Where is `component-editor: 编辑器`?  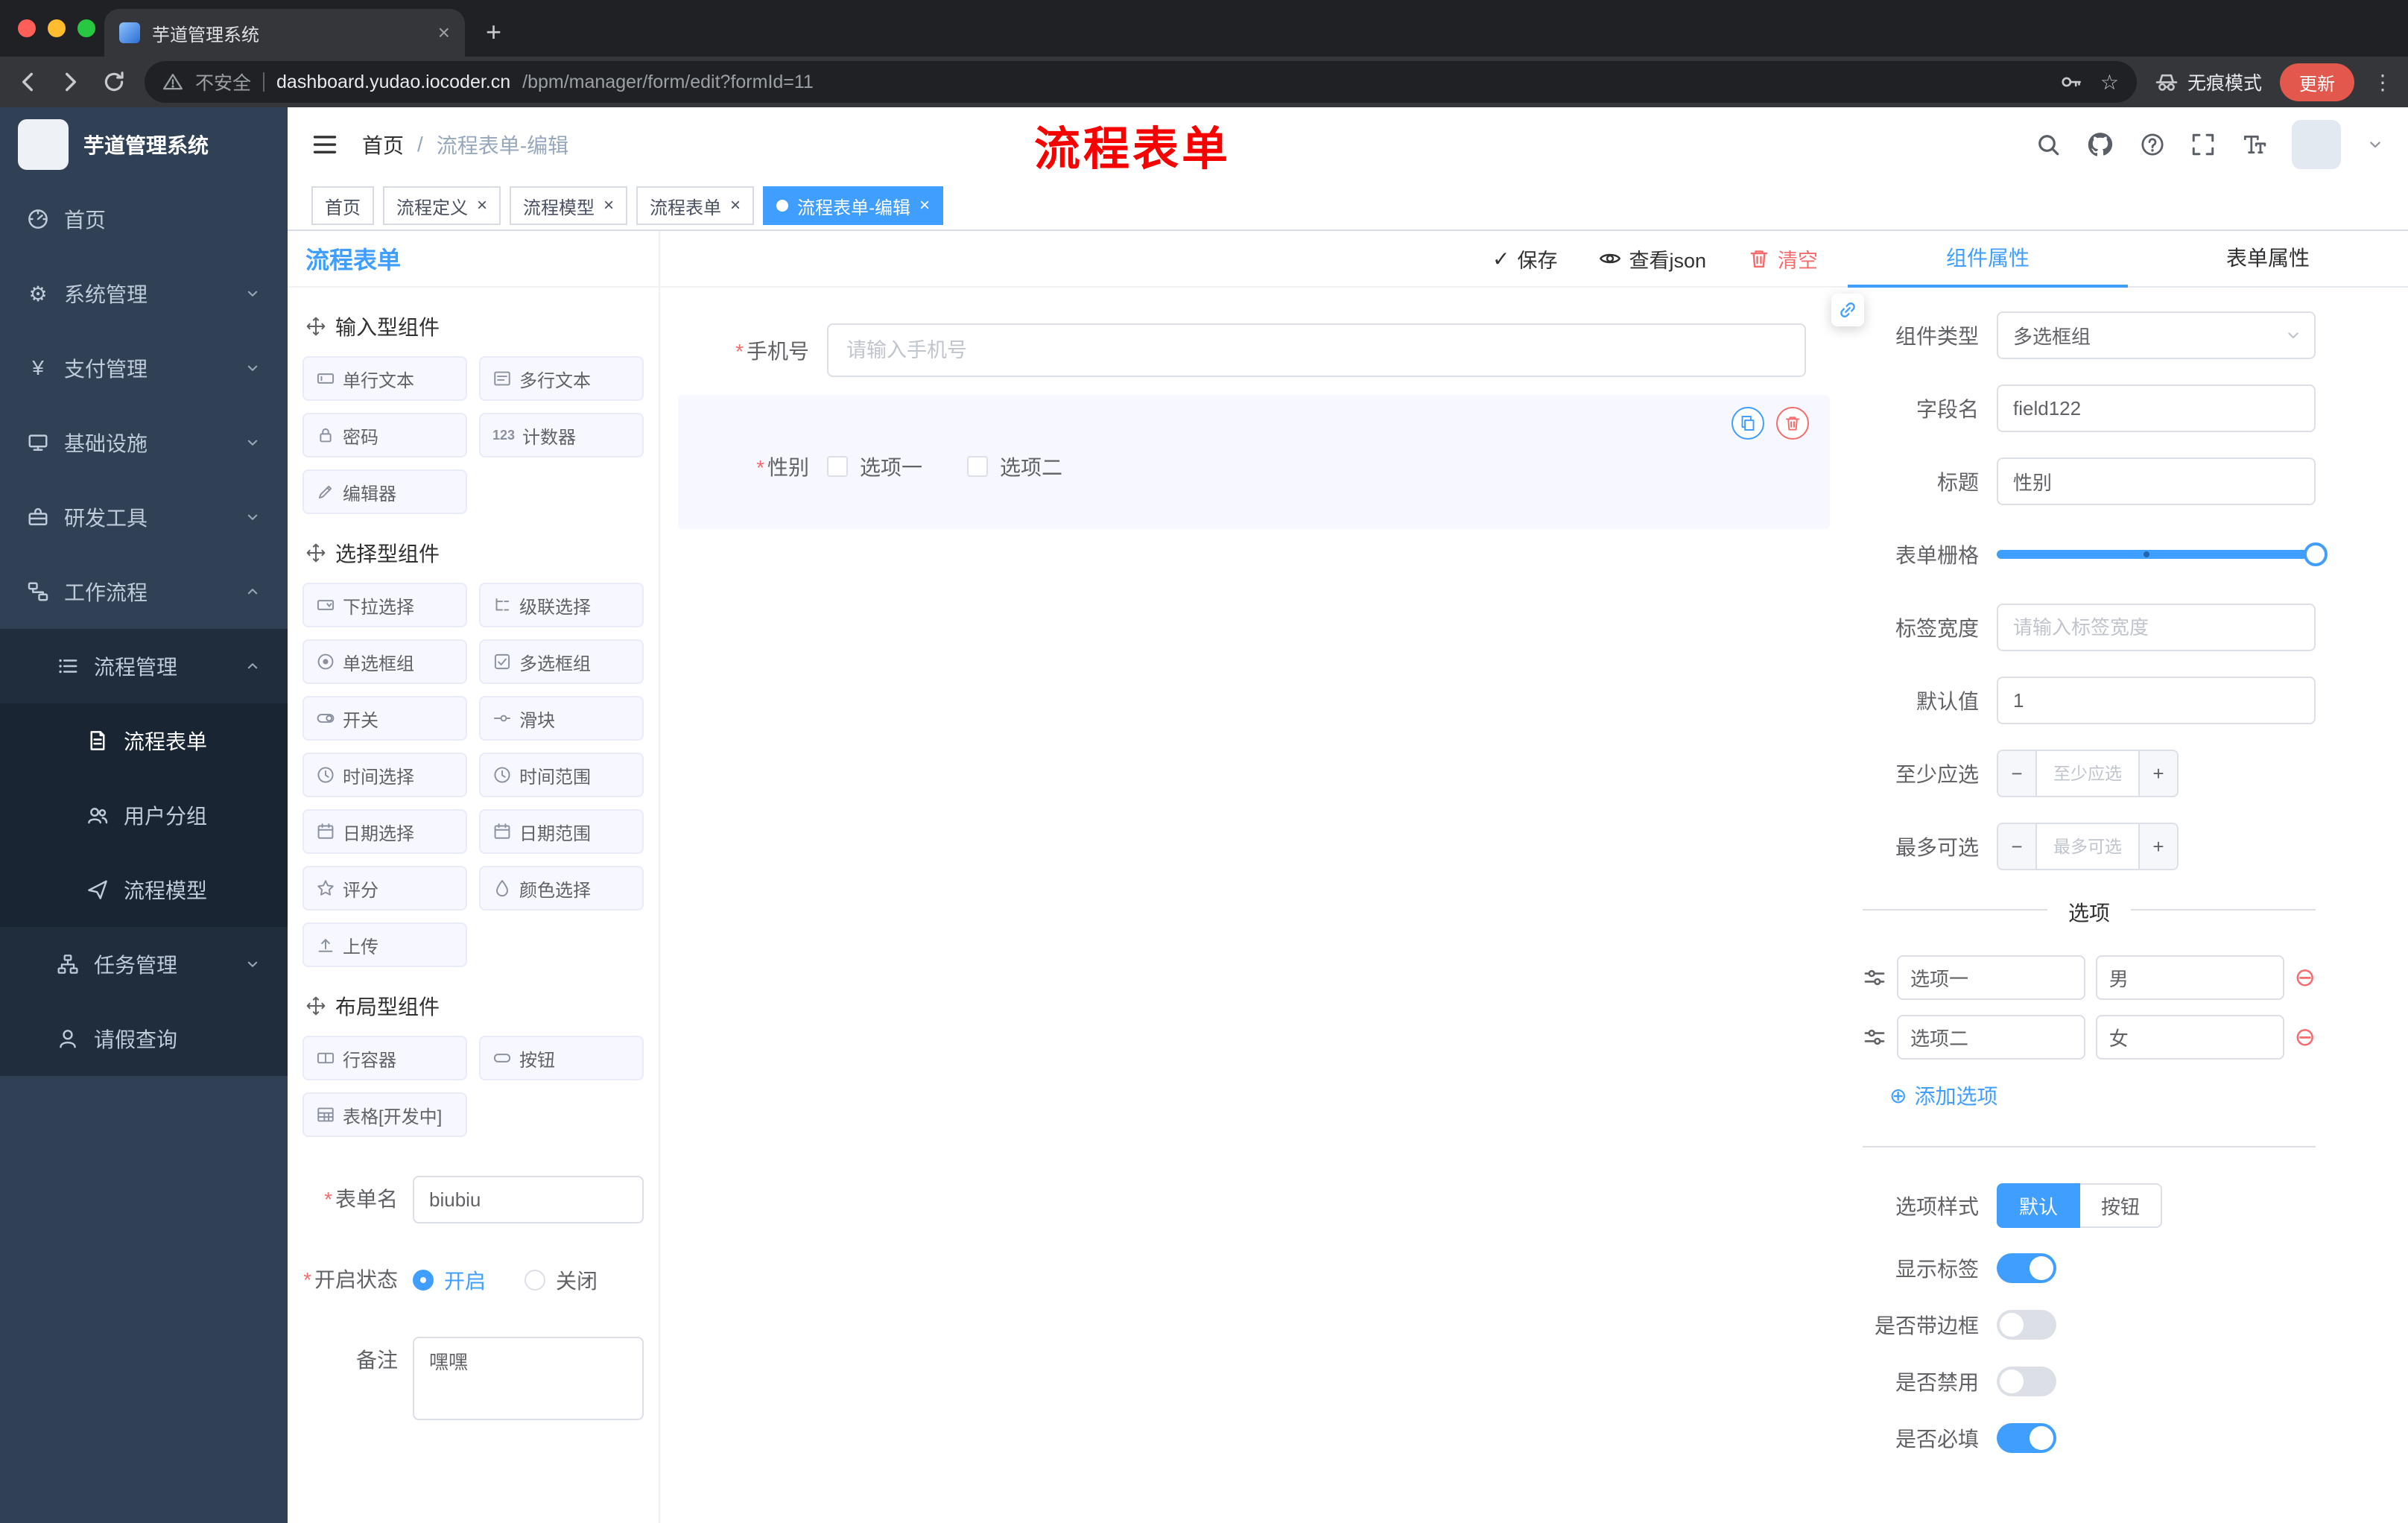
component-editor: 编辑器 is located at coordinates (384, 492).